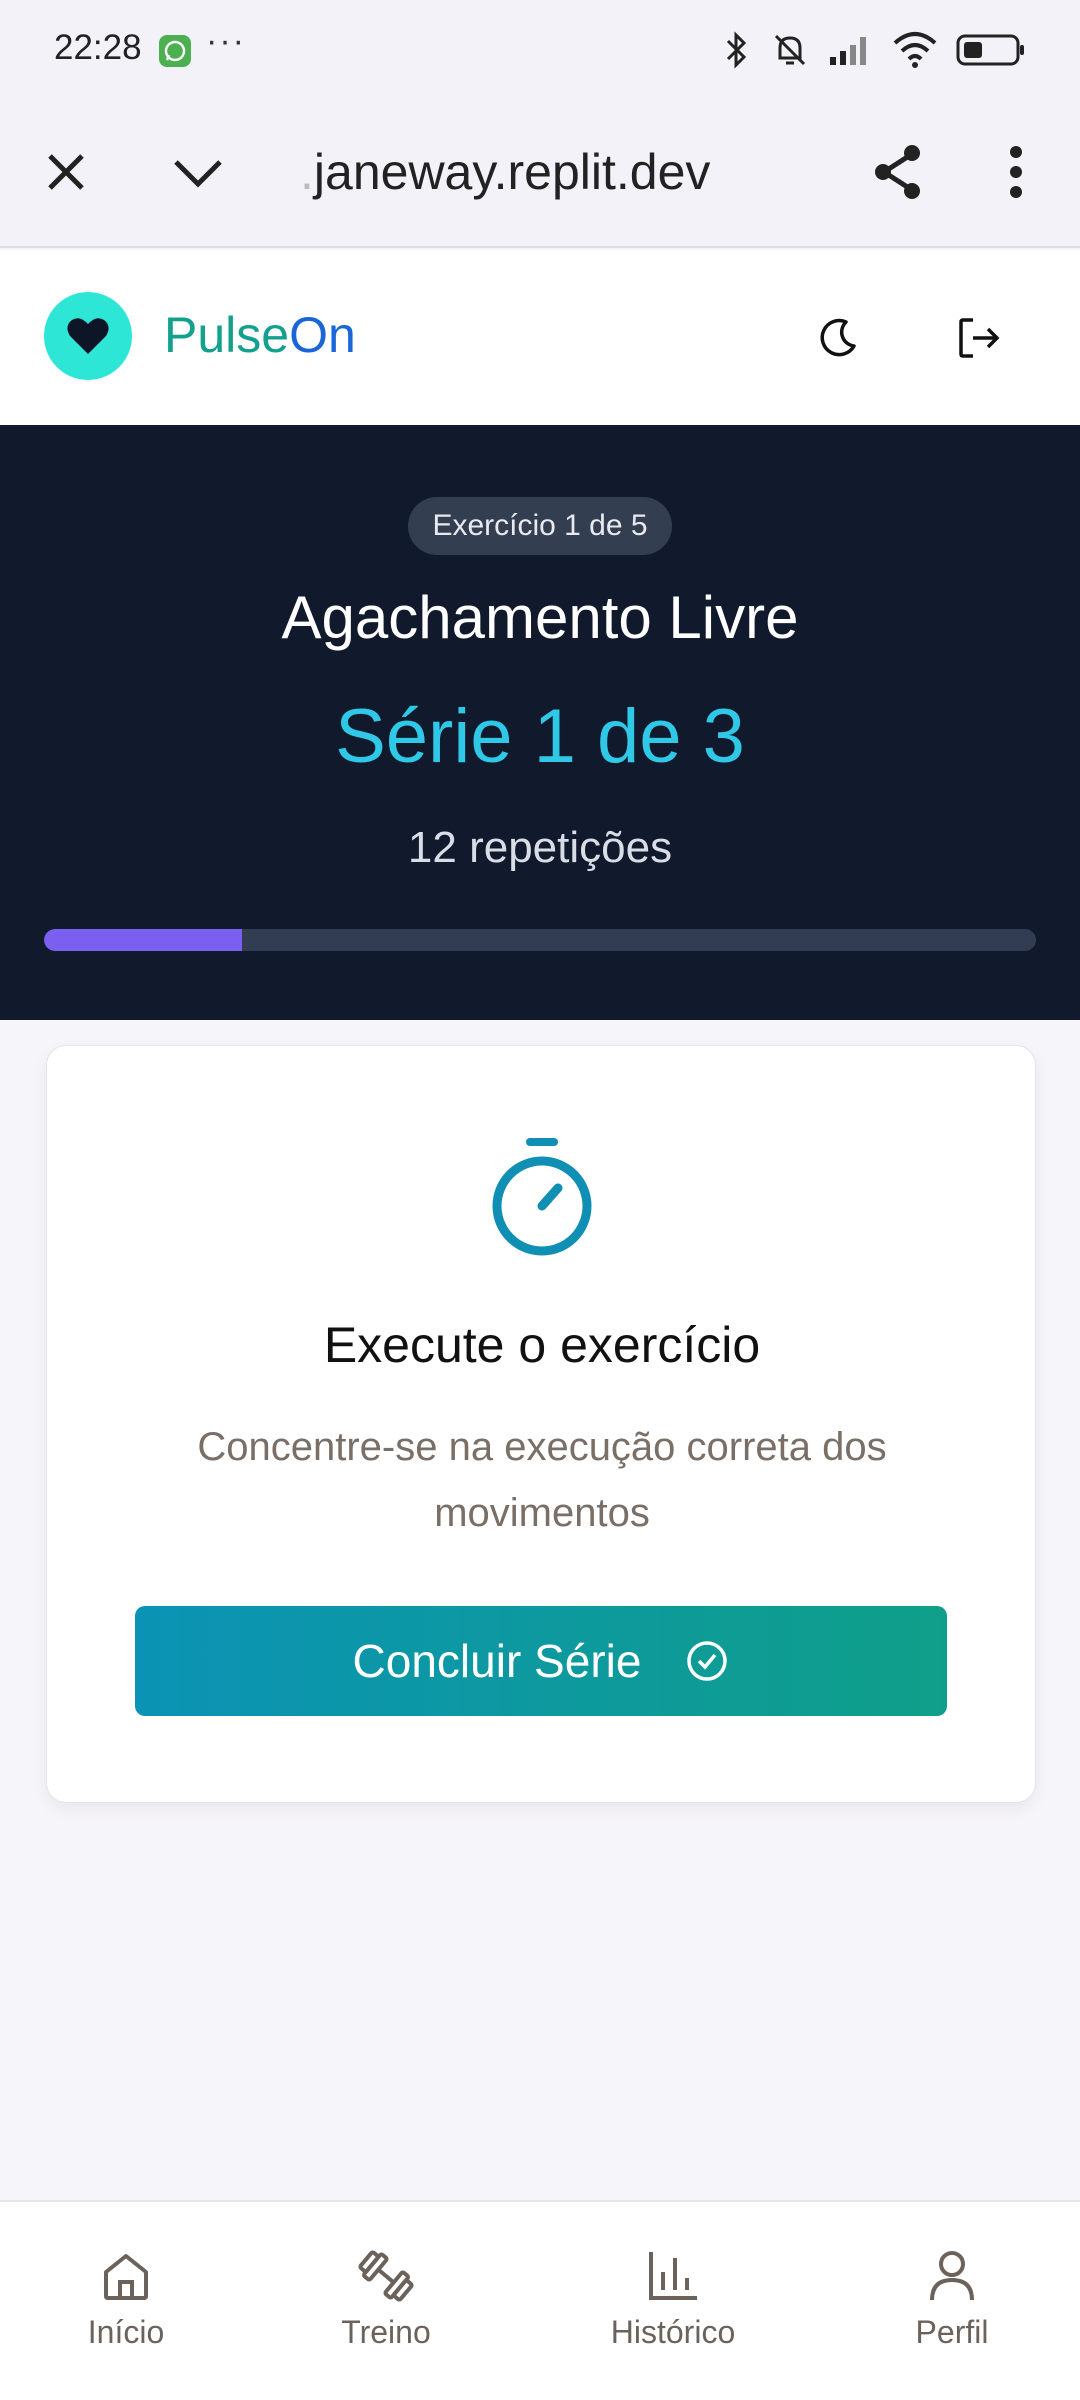 The image size is (1080, 2400). I want to click on nav-item-history: Histórico, so click(673, 2299).